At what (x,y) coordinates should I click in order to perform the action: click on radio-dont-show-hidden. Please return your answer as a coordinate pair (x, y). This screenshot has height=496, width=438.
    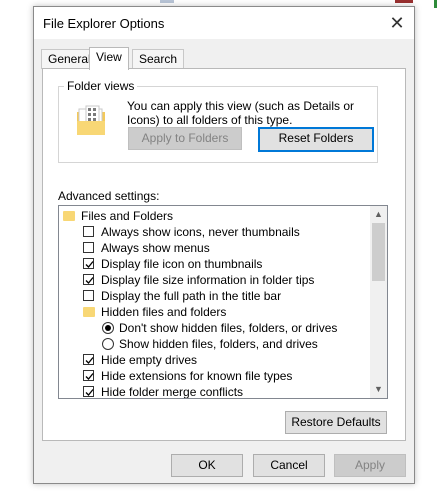
    Looking at the image, I should click on (108, 328).